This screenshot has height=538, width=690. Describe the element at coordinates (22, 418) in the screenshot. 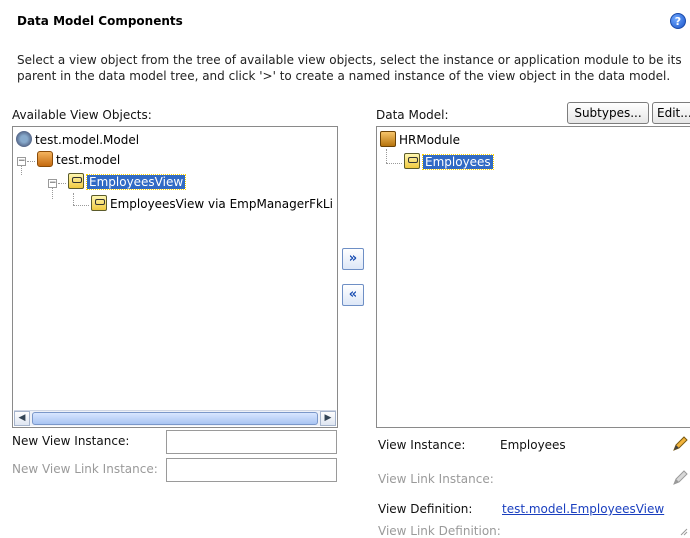

I see `scroll-left-icon: ◀` at that location.